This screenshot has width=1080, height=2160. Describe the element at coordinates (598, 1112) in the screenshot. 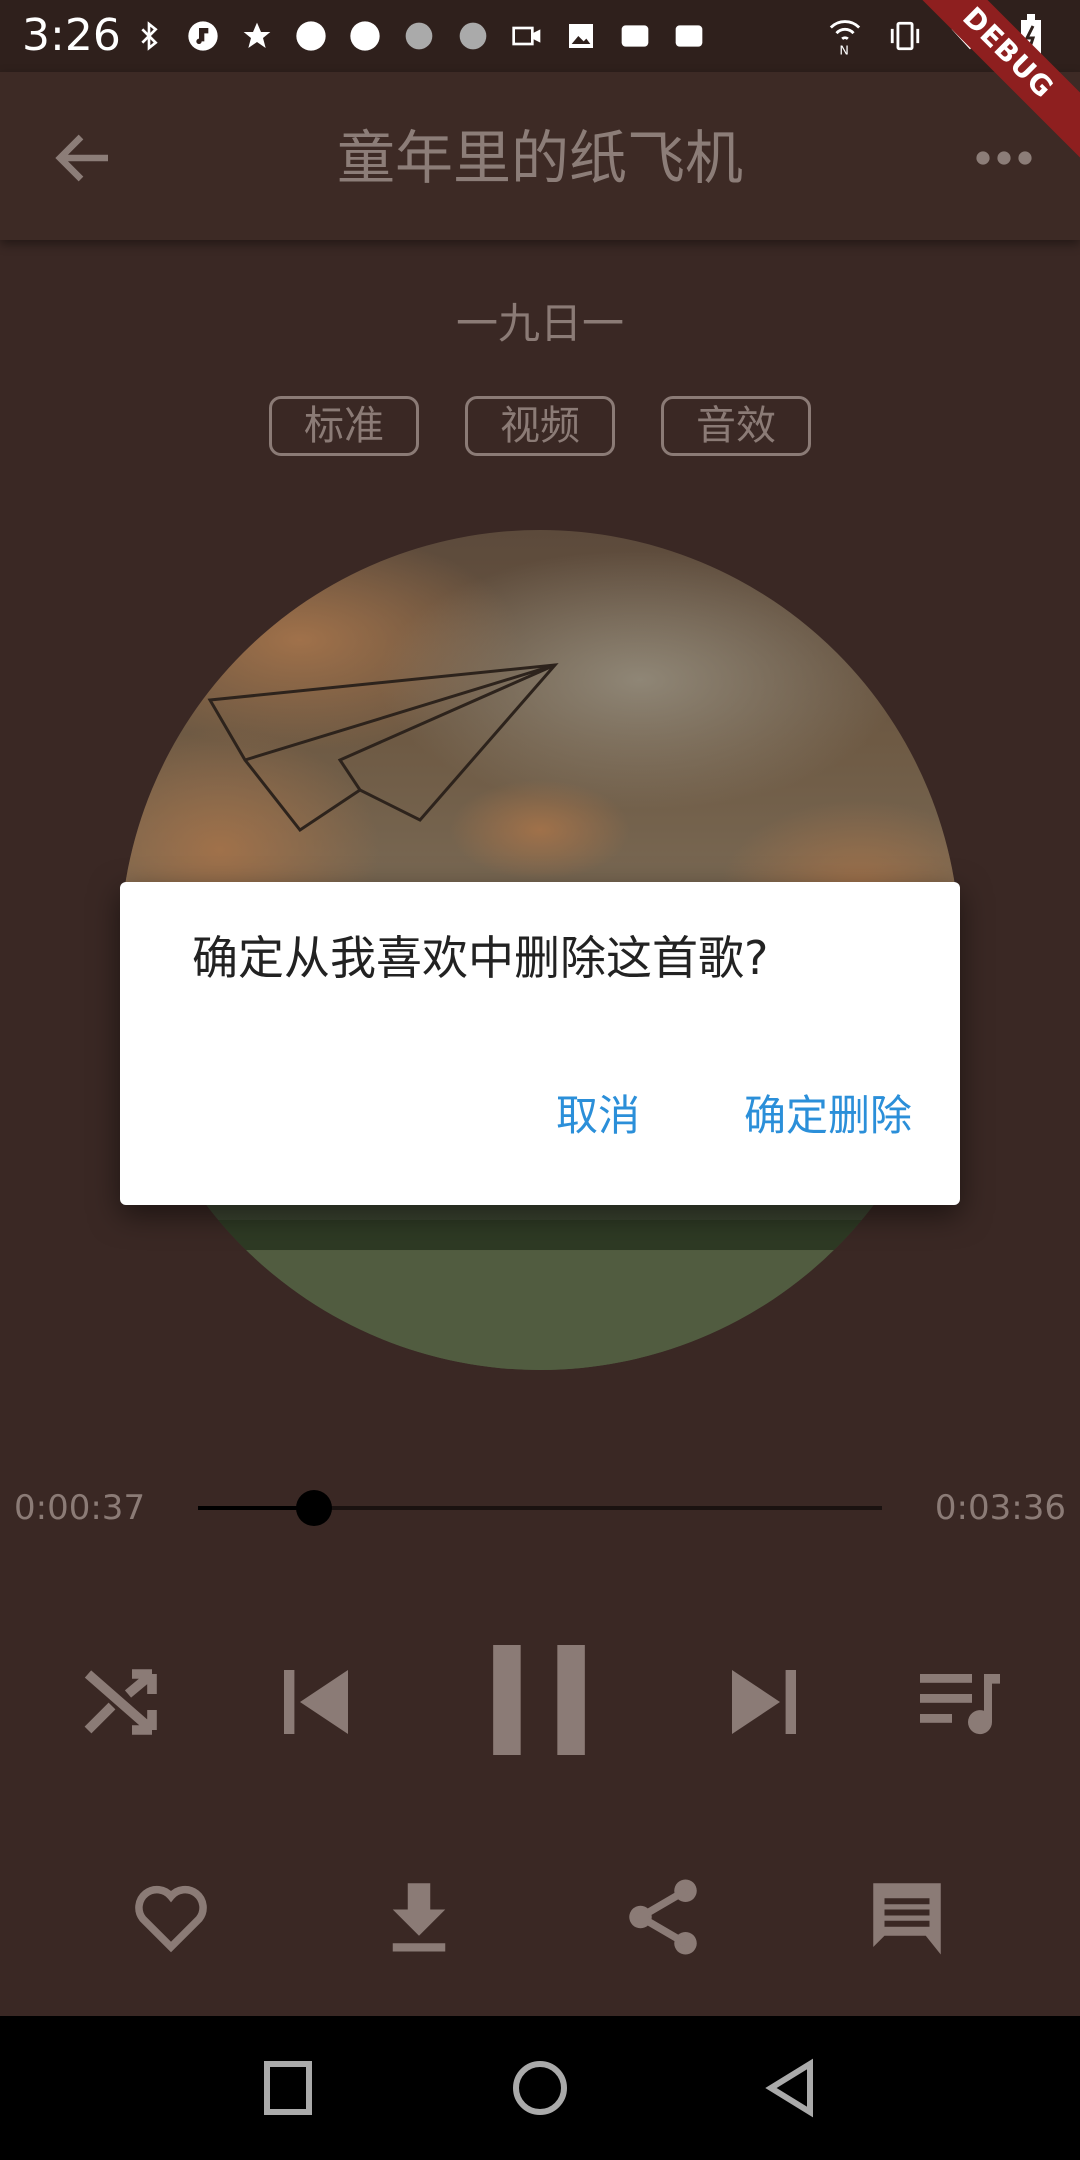

I see `cancel-button: 取消` at that location.